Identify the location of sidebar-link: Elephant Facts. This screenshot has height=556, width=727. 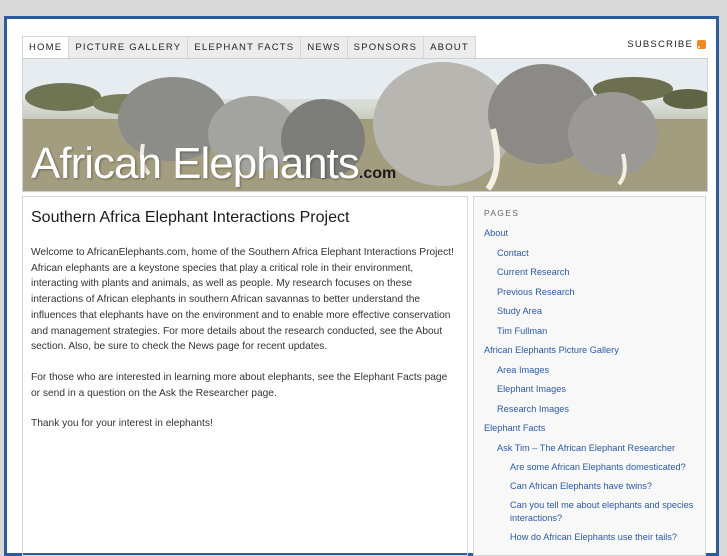
(589, 429).